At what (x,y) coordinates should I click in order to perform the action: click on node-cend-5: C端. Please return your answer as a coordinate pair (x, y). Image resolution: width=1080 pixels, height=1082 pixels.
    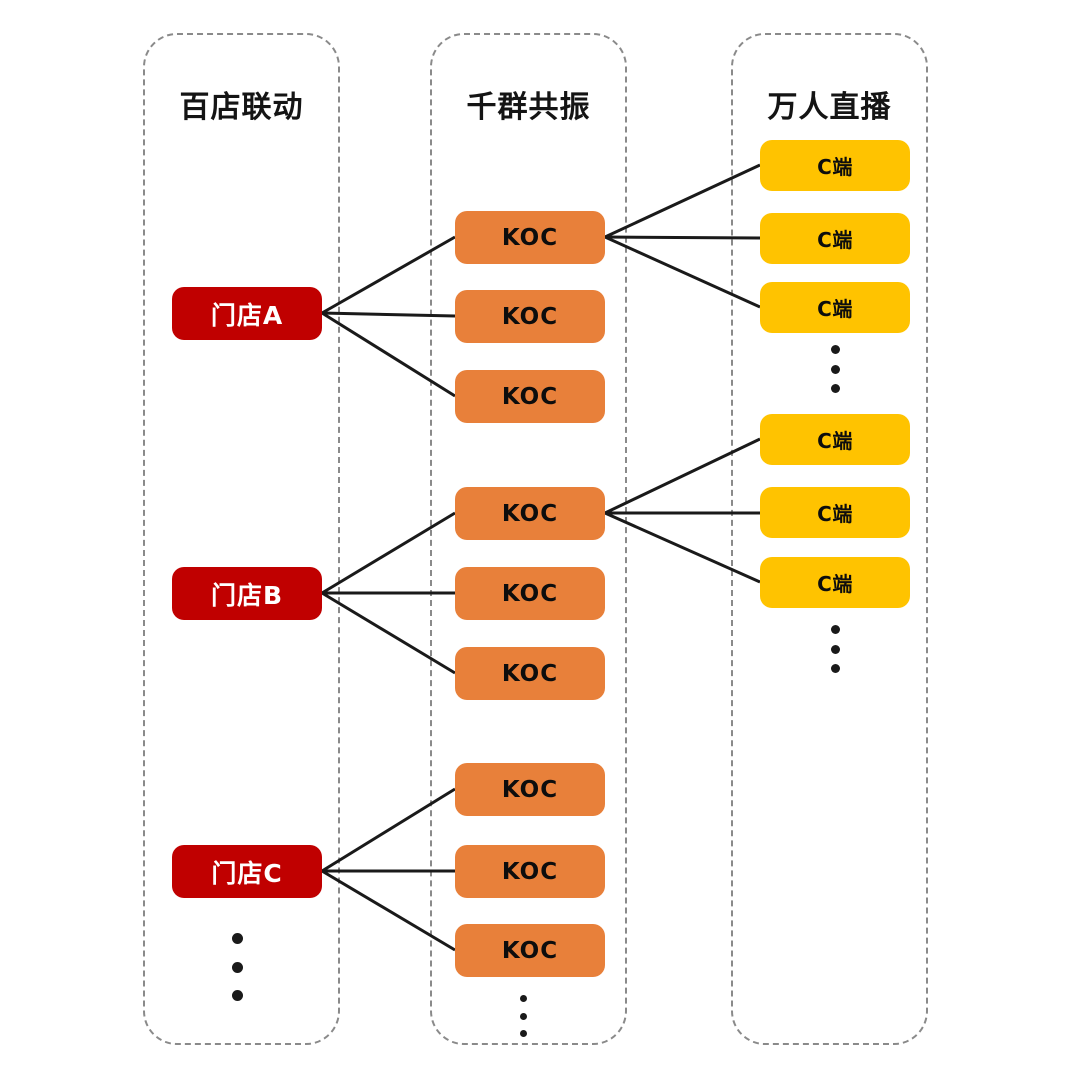
    Looking at the image, I should click on (835, 512).